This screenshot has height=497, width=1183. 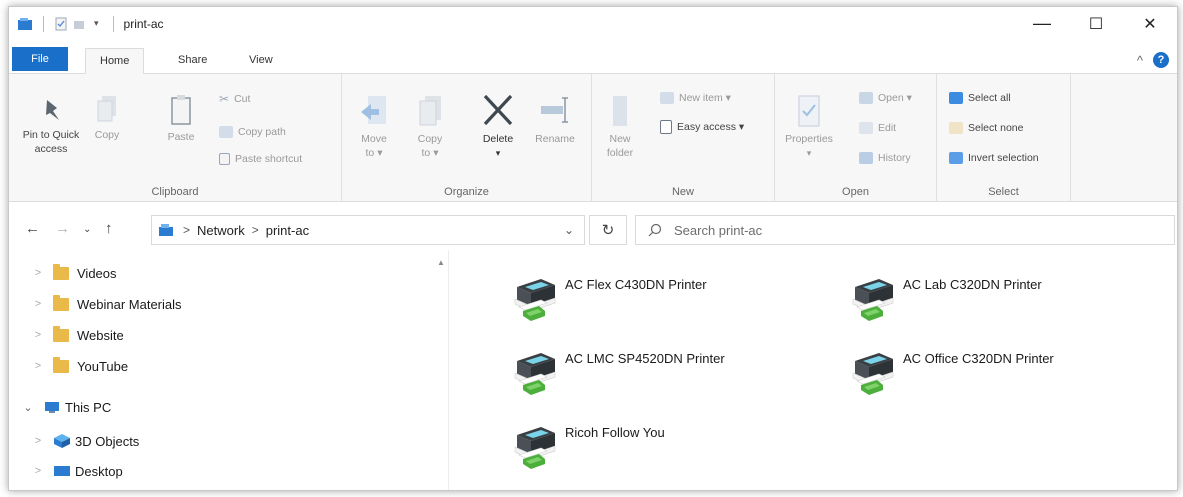 What do you see at coordinates (809, 127) in the screenshot?
I see `properties-button: Properties ▾` at bounding box center [809, 127].